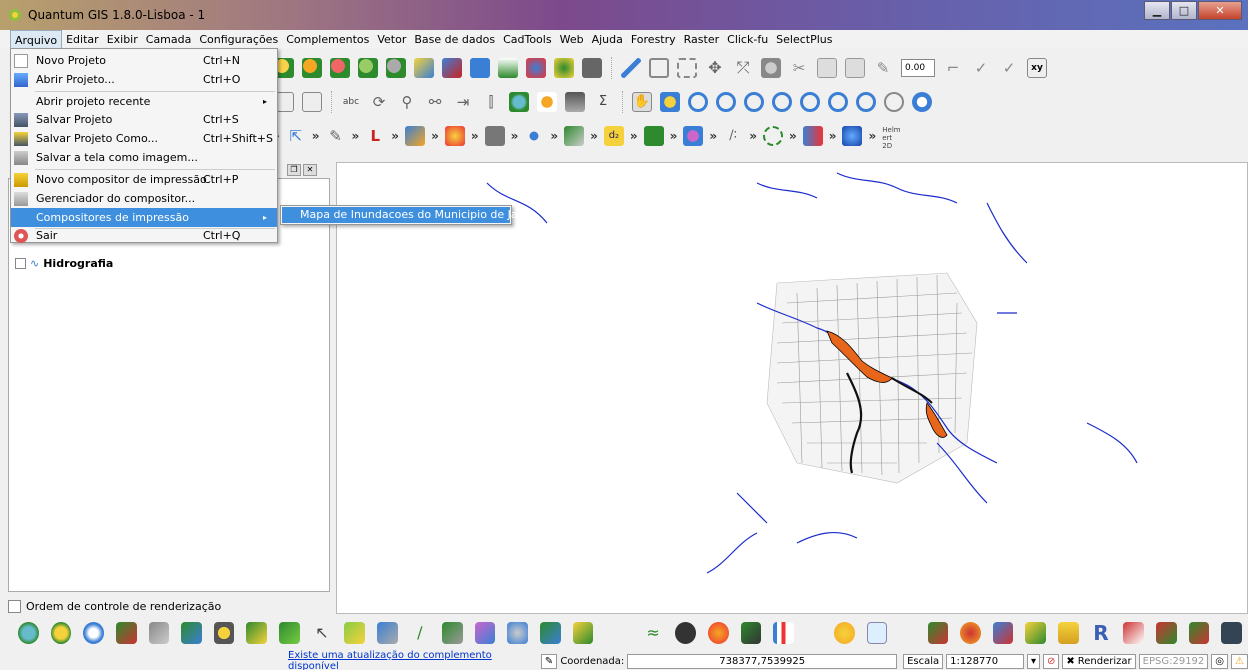  What do you see at coordinates (1184, 10) in the screenshot?
I see `maximize-button: □` at bounding box center [1184, 10].